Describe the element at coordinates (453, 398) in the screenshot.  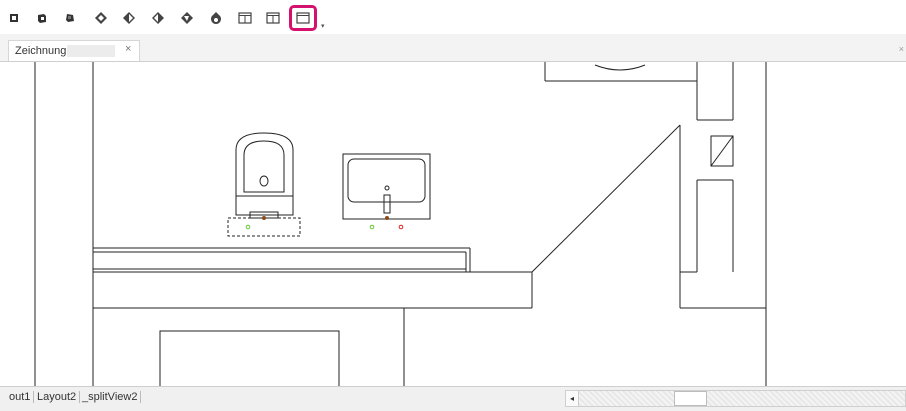
I see `layout-tab-bar: out1 Layout2 _splitView2 ◂` at that location.